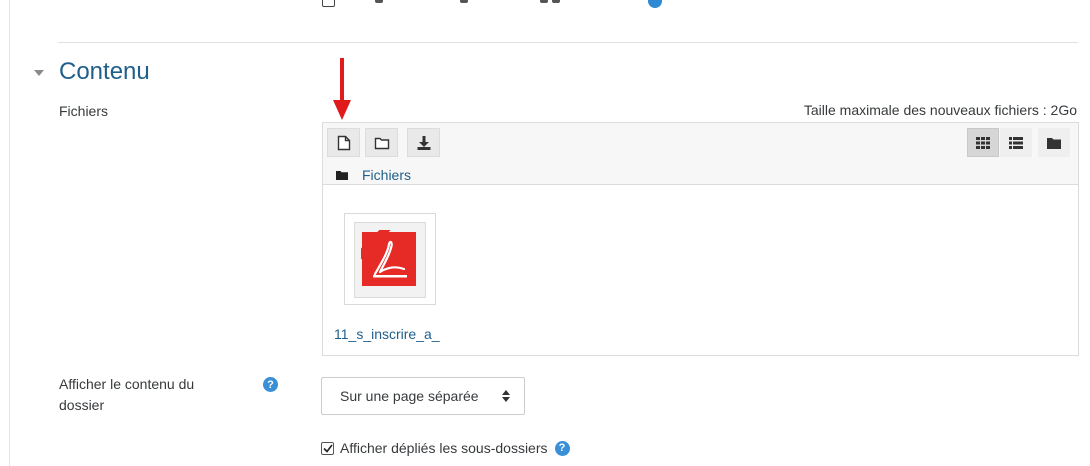 This screenshot has width=1090, height=466. I want to click on select-value: Sur une page séparée, so click(409, 396).